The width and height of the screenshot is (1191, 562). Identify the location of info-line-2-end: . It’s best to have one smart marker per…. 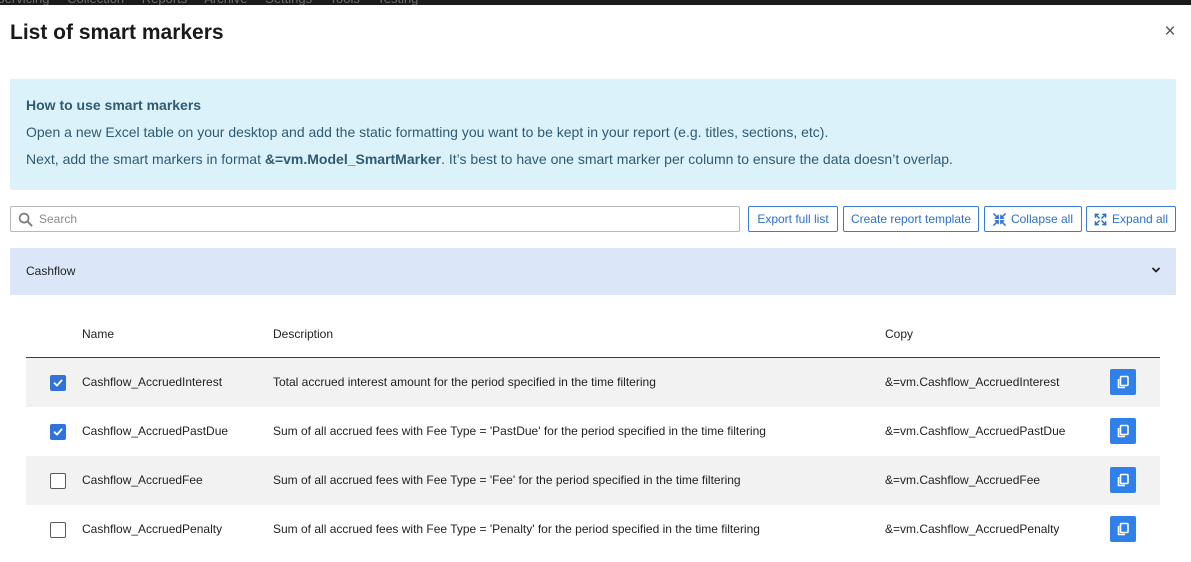
(697, 159).